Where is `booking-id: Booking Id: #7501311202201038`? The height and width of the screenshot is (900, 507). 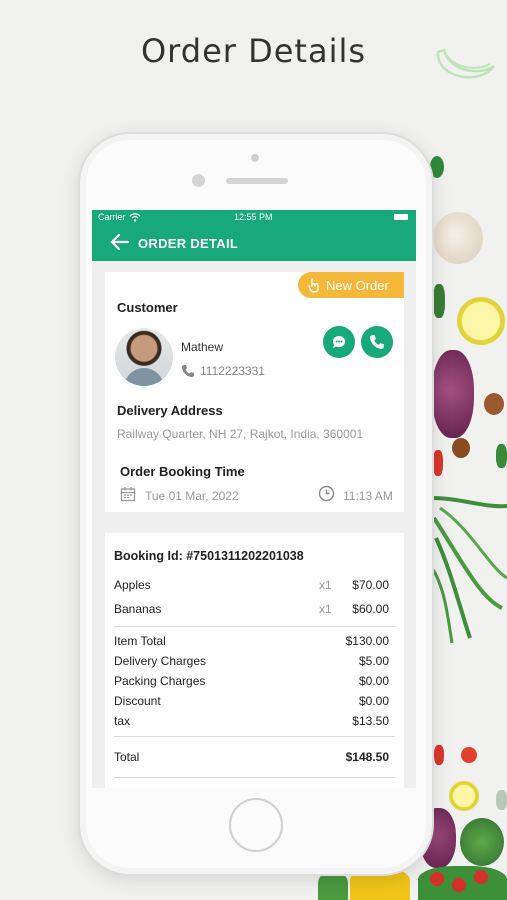 booking-id: Booking Id: #7501311202201038 is located at coordinates (209, 556).